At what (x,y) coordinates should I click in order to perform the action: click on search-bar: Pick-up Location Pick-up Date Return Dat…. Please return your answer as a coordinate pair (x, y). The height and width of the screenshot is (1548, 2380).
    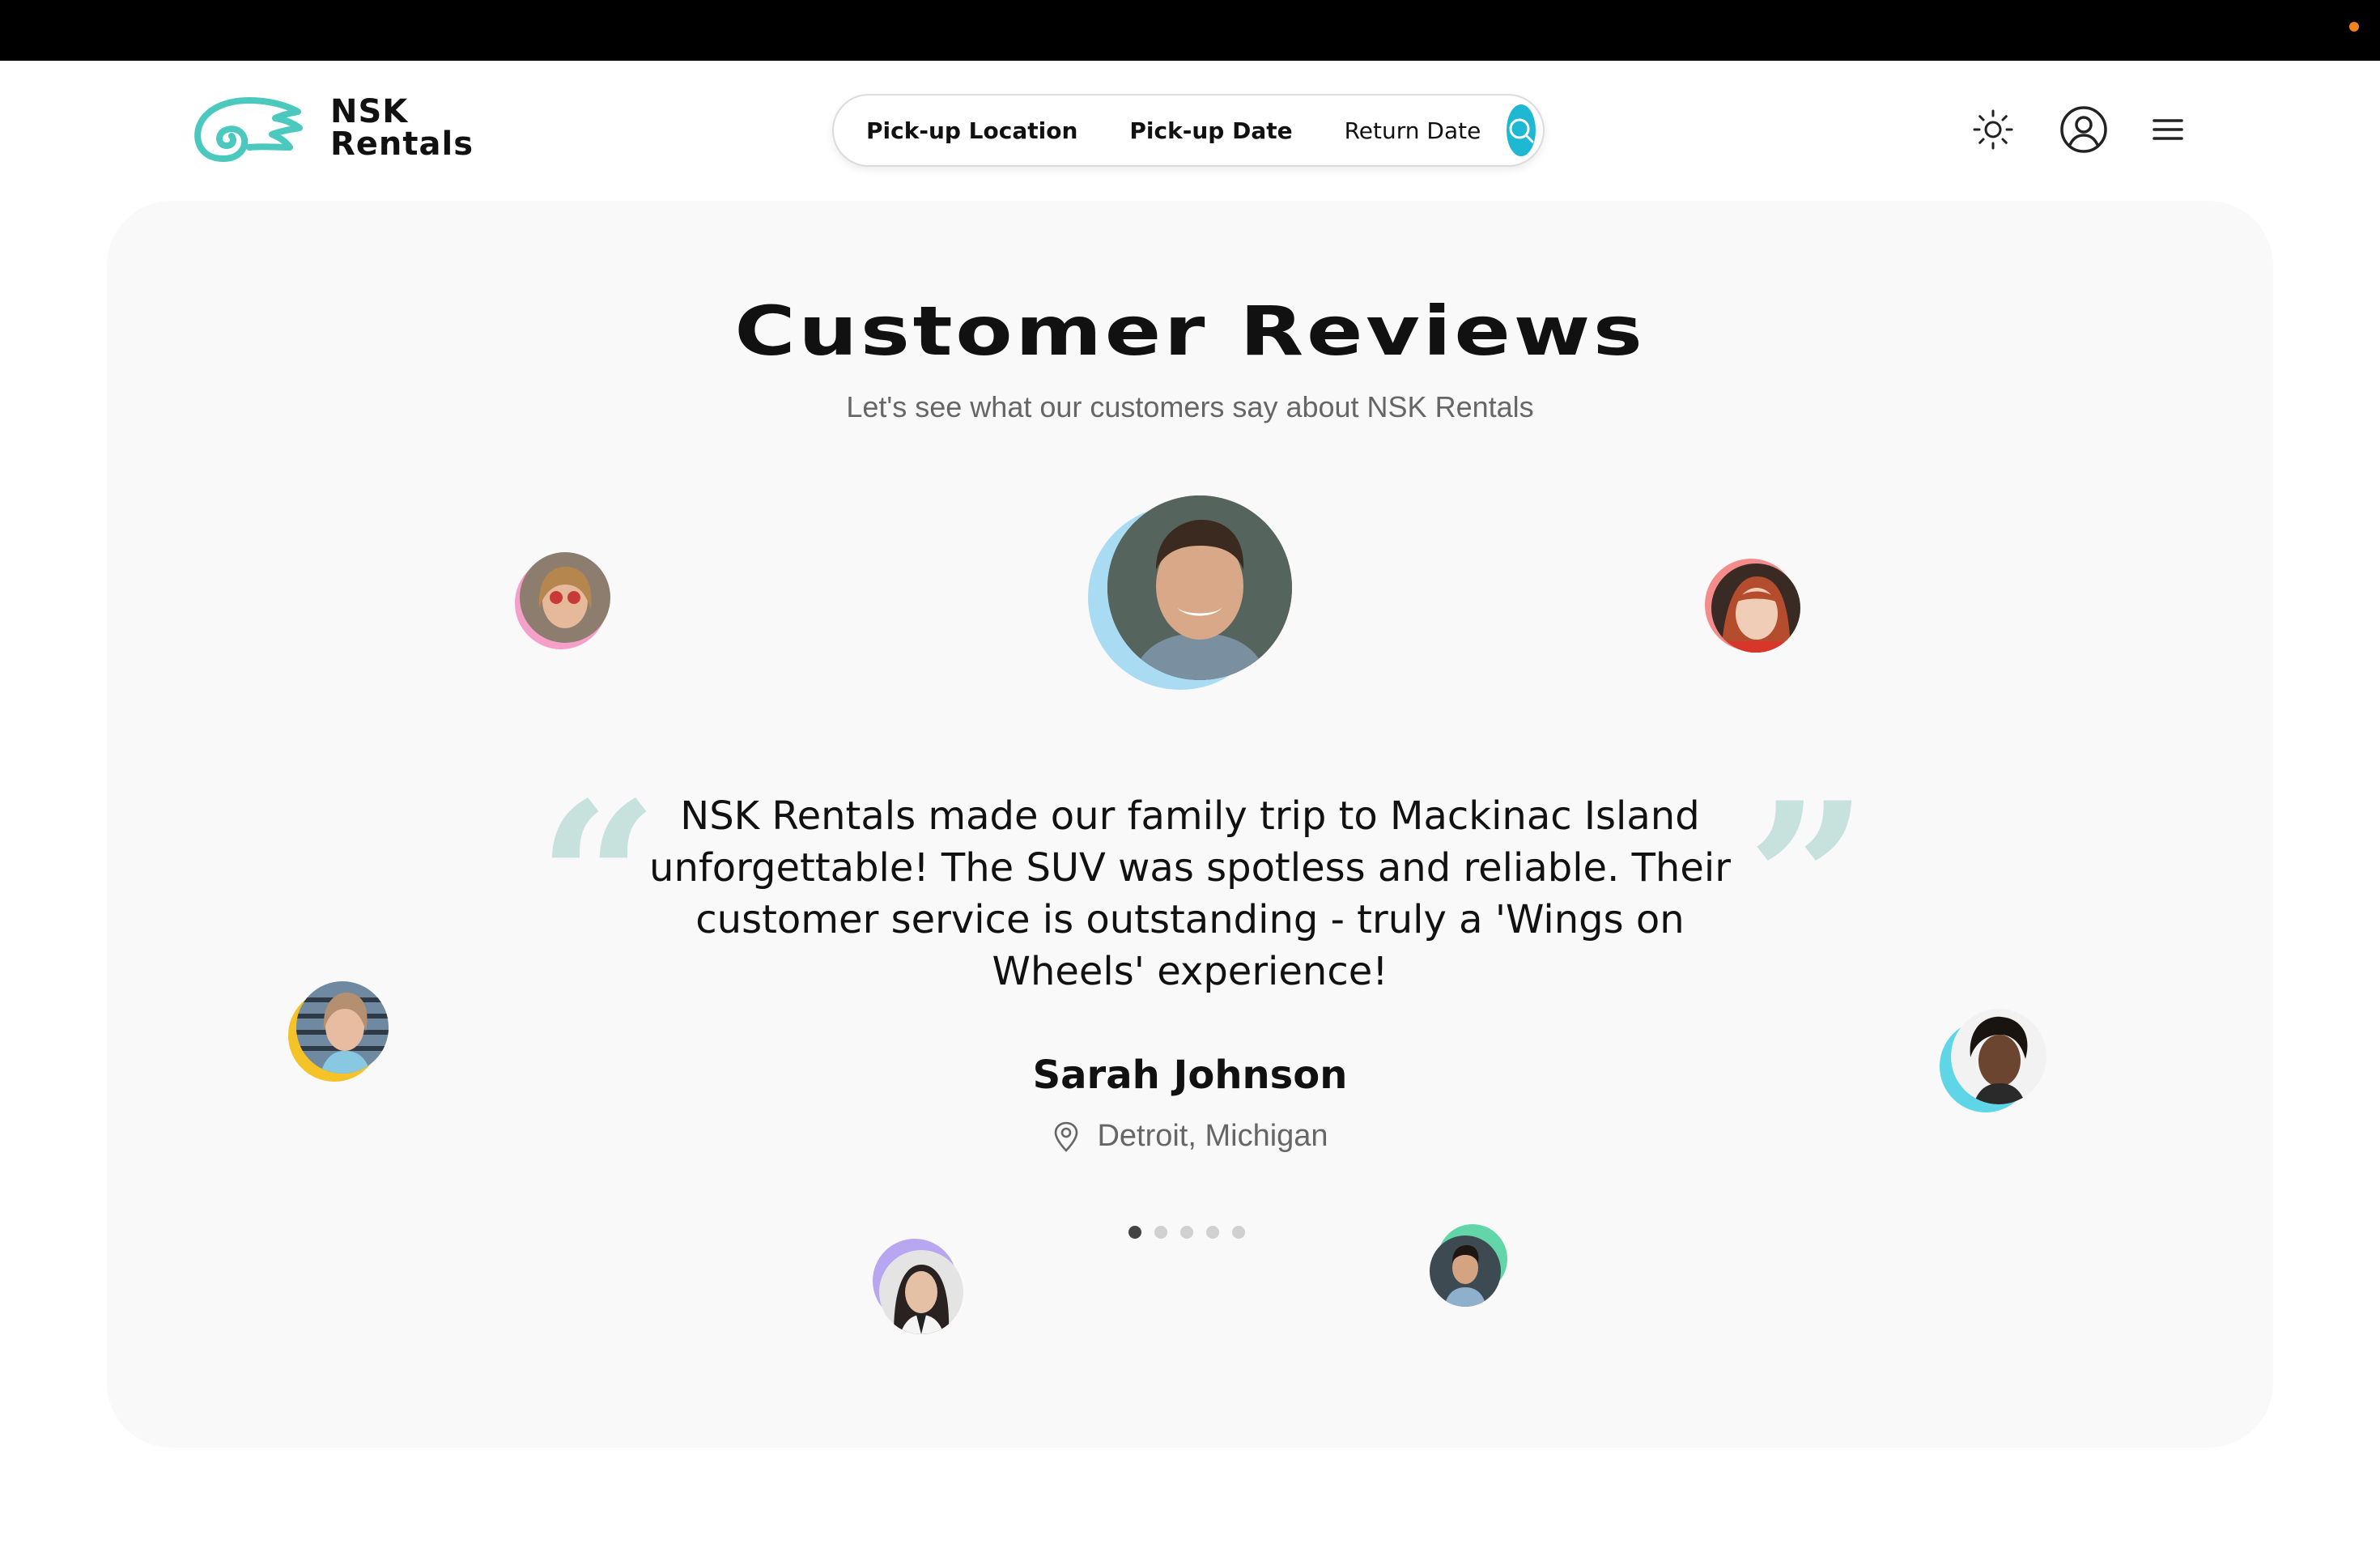
    Looking at the image, I should click on (1188, 131).